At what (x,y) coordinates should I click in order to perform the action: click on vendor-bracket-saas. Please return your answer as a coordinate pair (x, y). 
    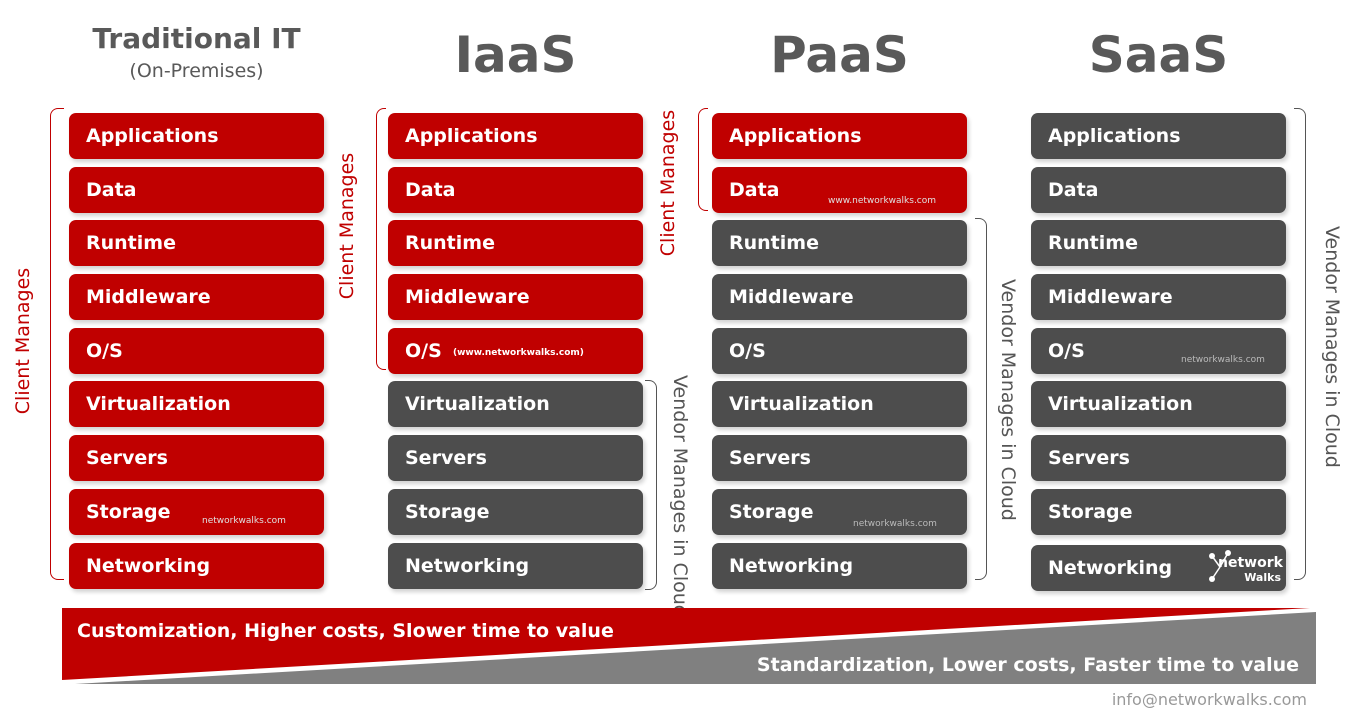
    Looking at the image, I should click on (1300, 344).